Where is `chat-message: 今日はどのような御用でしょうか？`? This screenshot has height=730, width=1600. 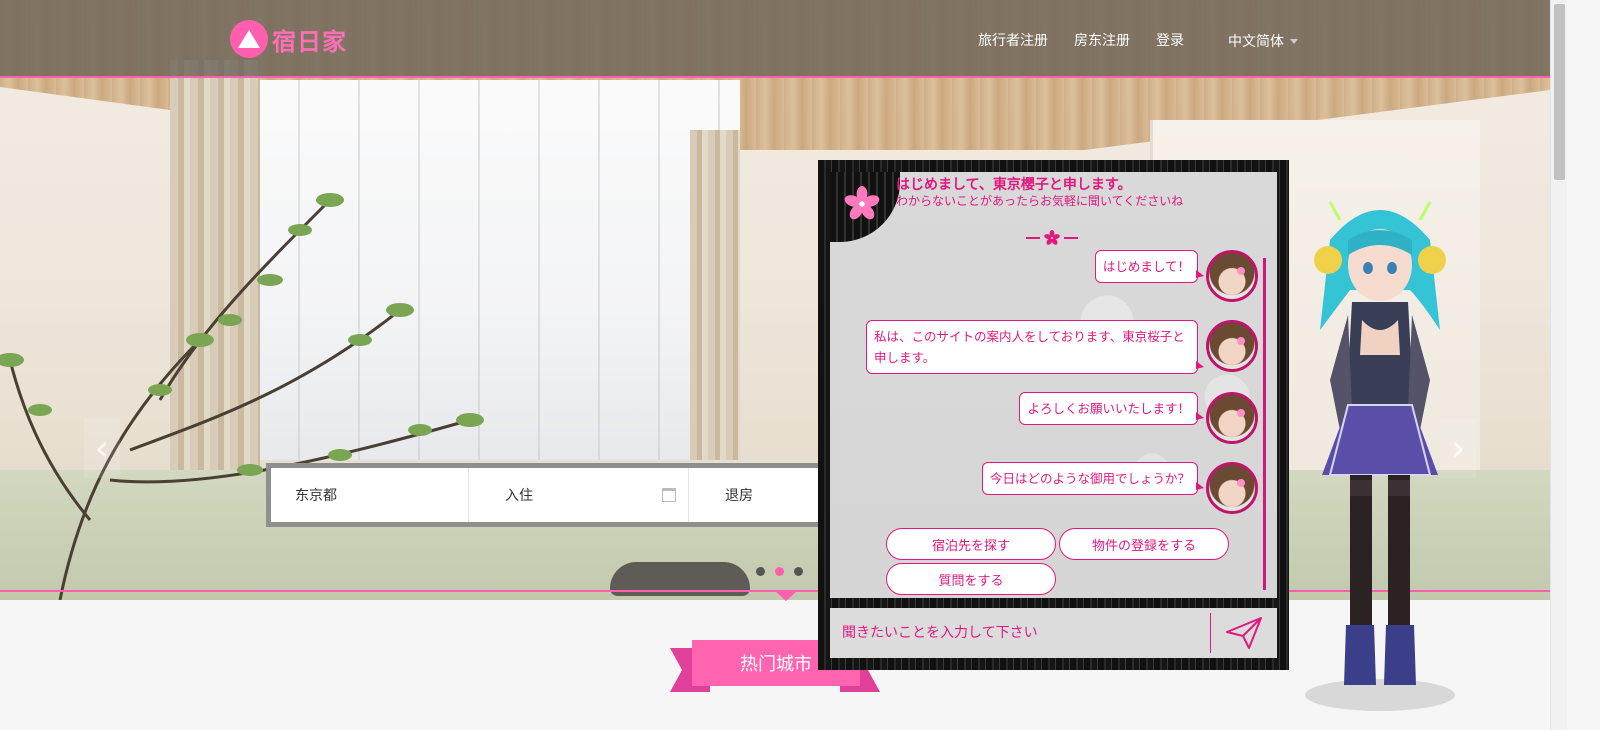
chat-message: 今日はどのような御用でしょうか？ is located at coordinates (1104, 488).